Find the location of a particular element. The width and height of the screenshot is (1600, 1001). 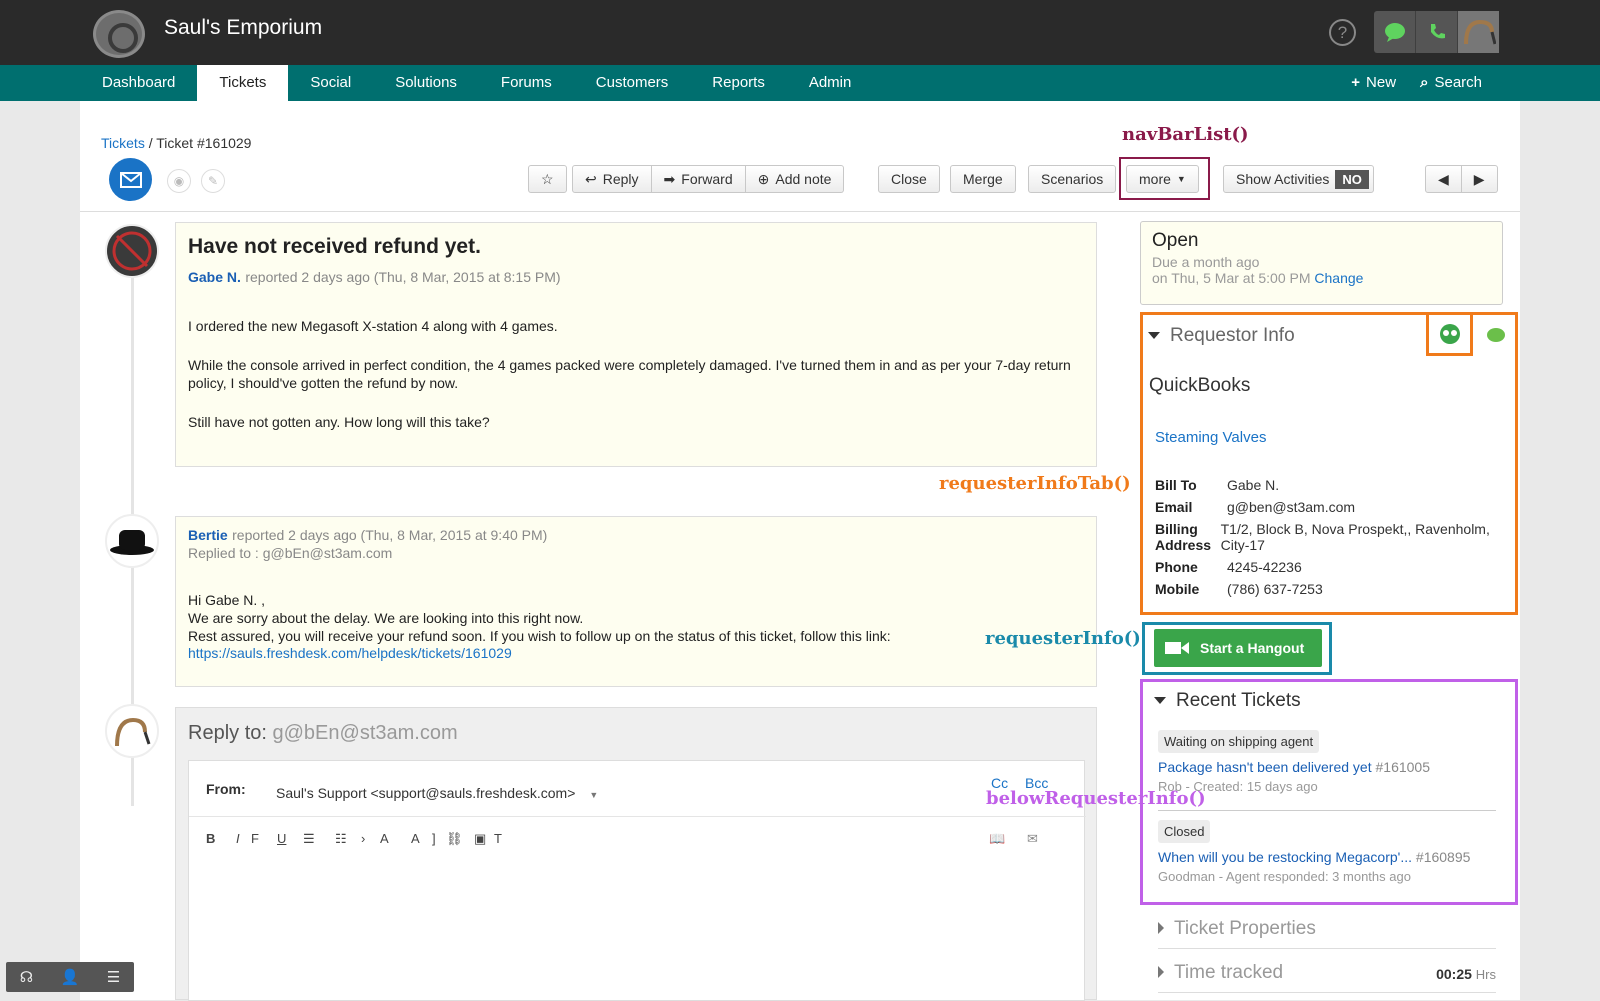

search-icon: ⌕ is located at coordinates (1424, 82).